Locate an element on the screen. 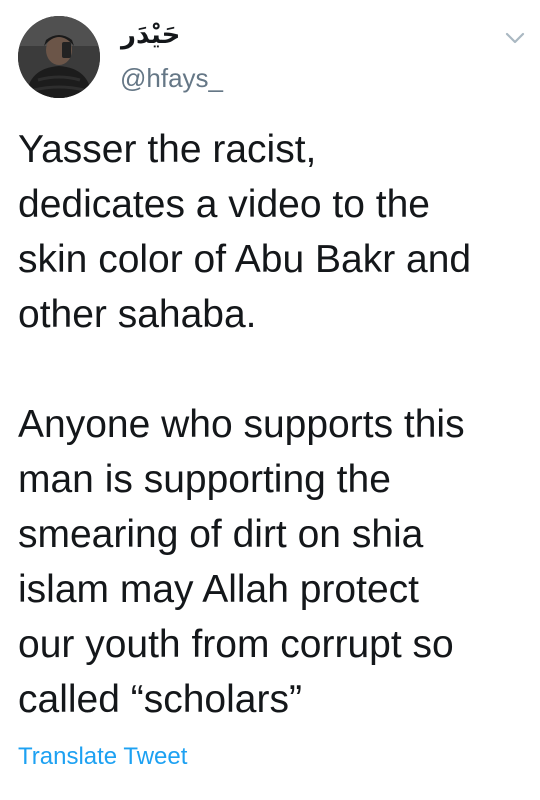 The image size is (540, 800). tweet-line: our youth from corrupt so is located at coordinates (236, 644).